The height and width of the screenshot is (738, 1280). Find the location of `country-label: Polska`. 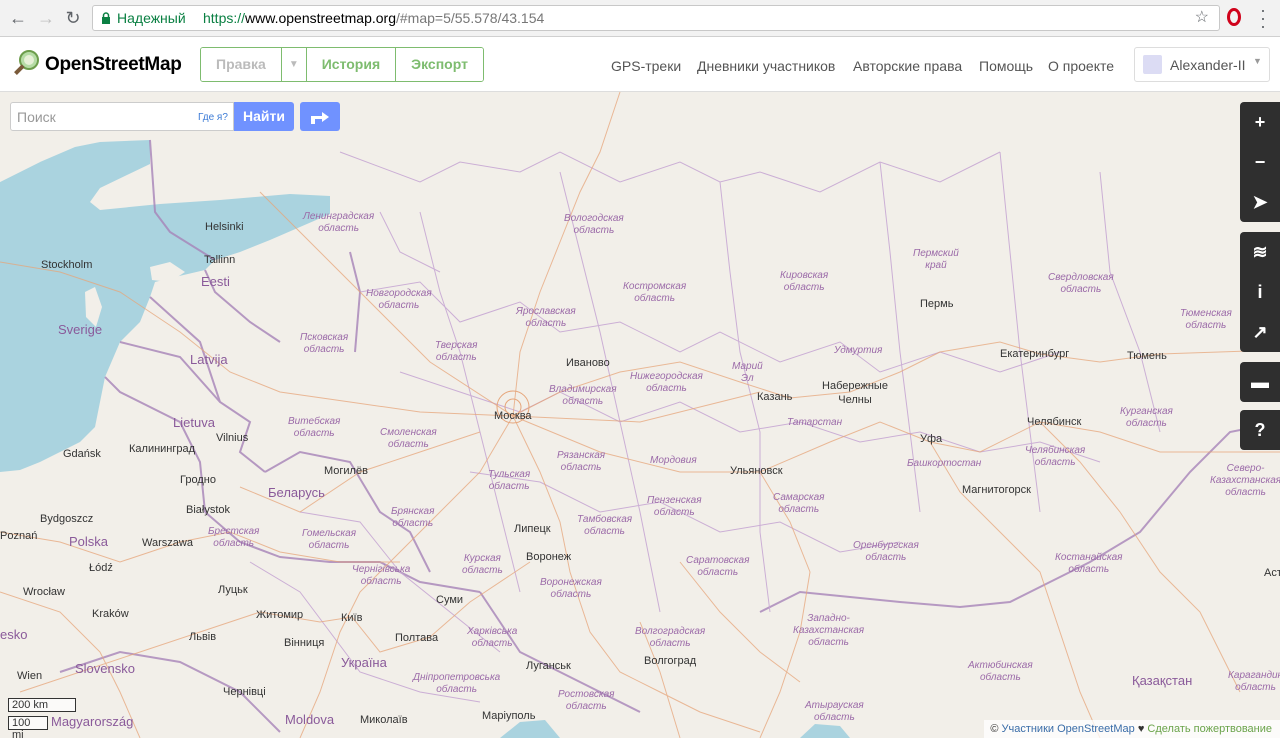

country-label: Polska is located at coordinates (89, 541).